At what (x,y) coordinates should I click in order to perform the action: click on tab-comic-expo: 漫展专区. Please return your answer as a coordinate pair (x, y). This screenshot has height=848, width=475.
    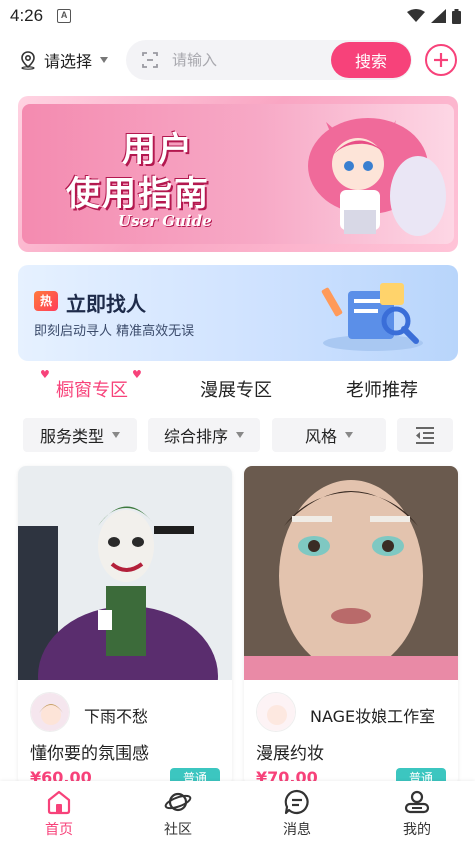
    Looking at the image, I should click on (236, 389).